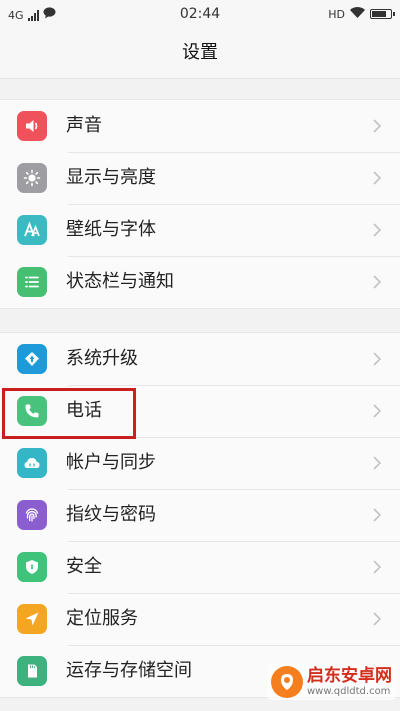 The width and height of the screenshot is (400, 711). What do you see at coordinates (84, 125) in the screenshot?
I see `settings-item-label: 声音` at bounding box center [84, 125].